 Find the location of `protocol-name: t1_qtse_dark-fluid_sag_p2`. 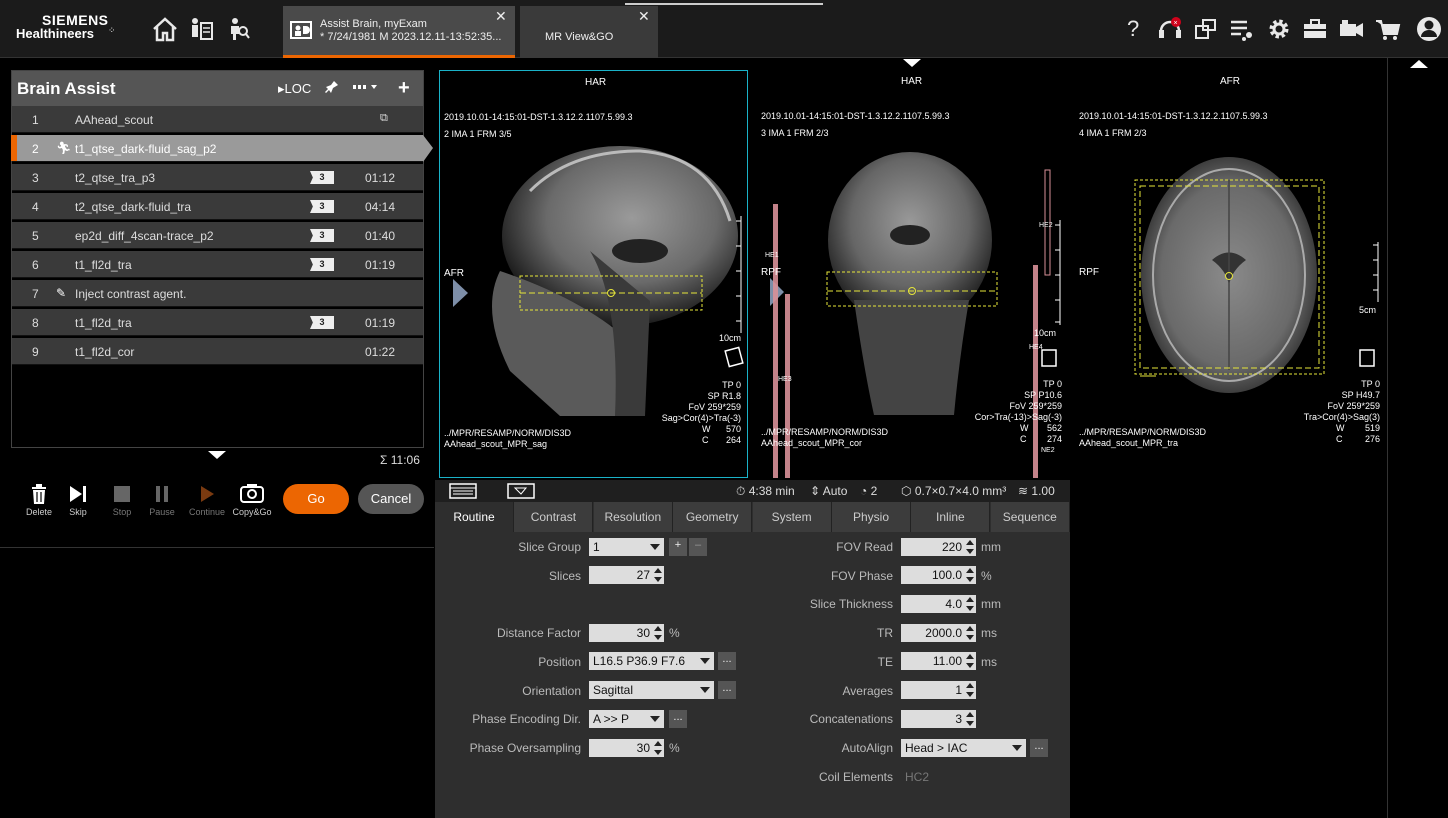

protocol-name: t1_qtse_dark-fluid_sag_p2 is located at coordinates (146, 149).